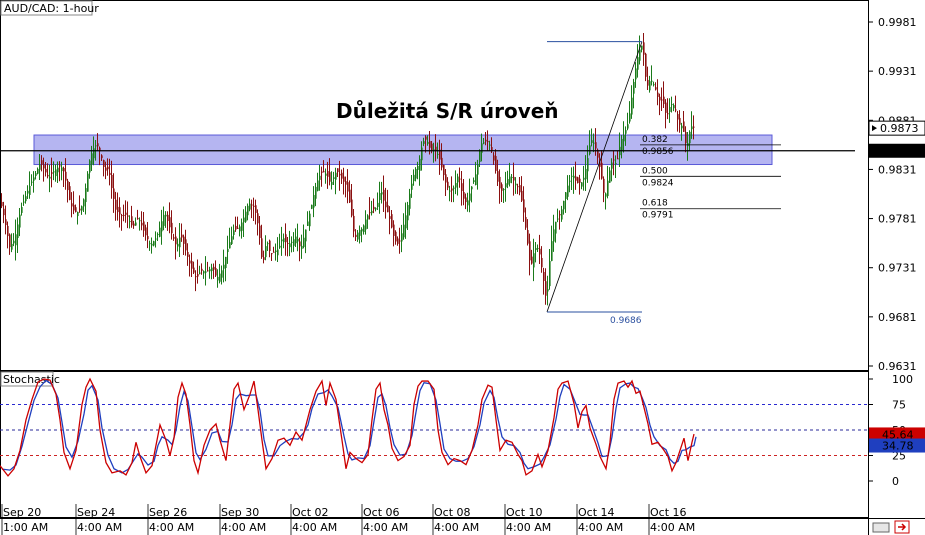  What do you see at coordinates (96, 512) in the screenshot?
I see `x-date-label: Sep 24` at bounding box center [96, 512].